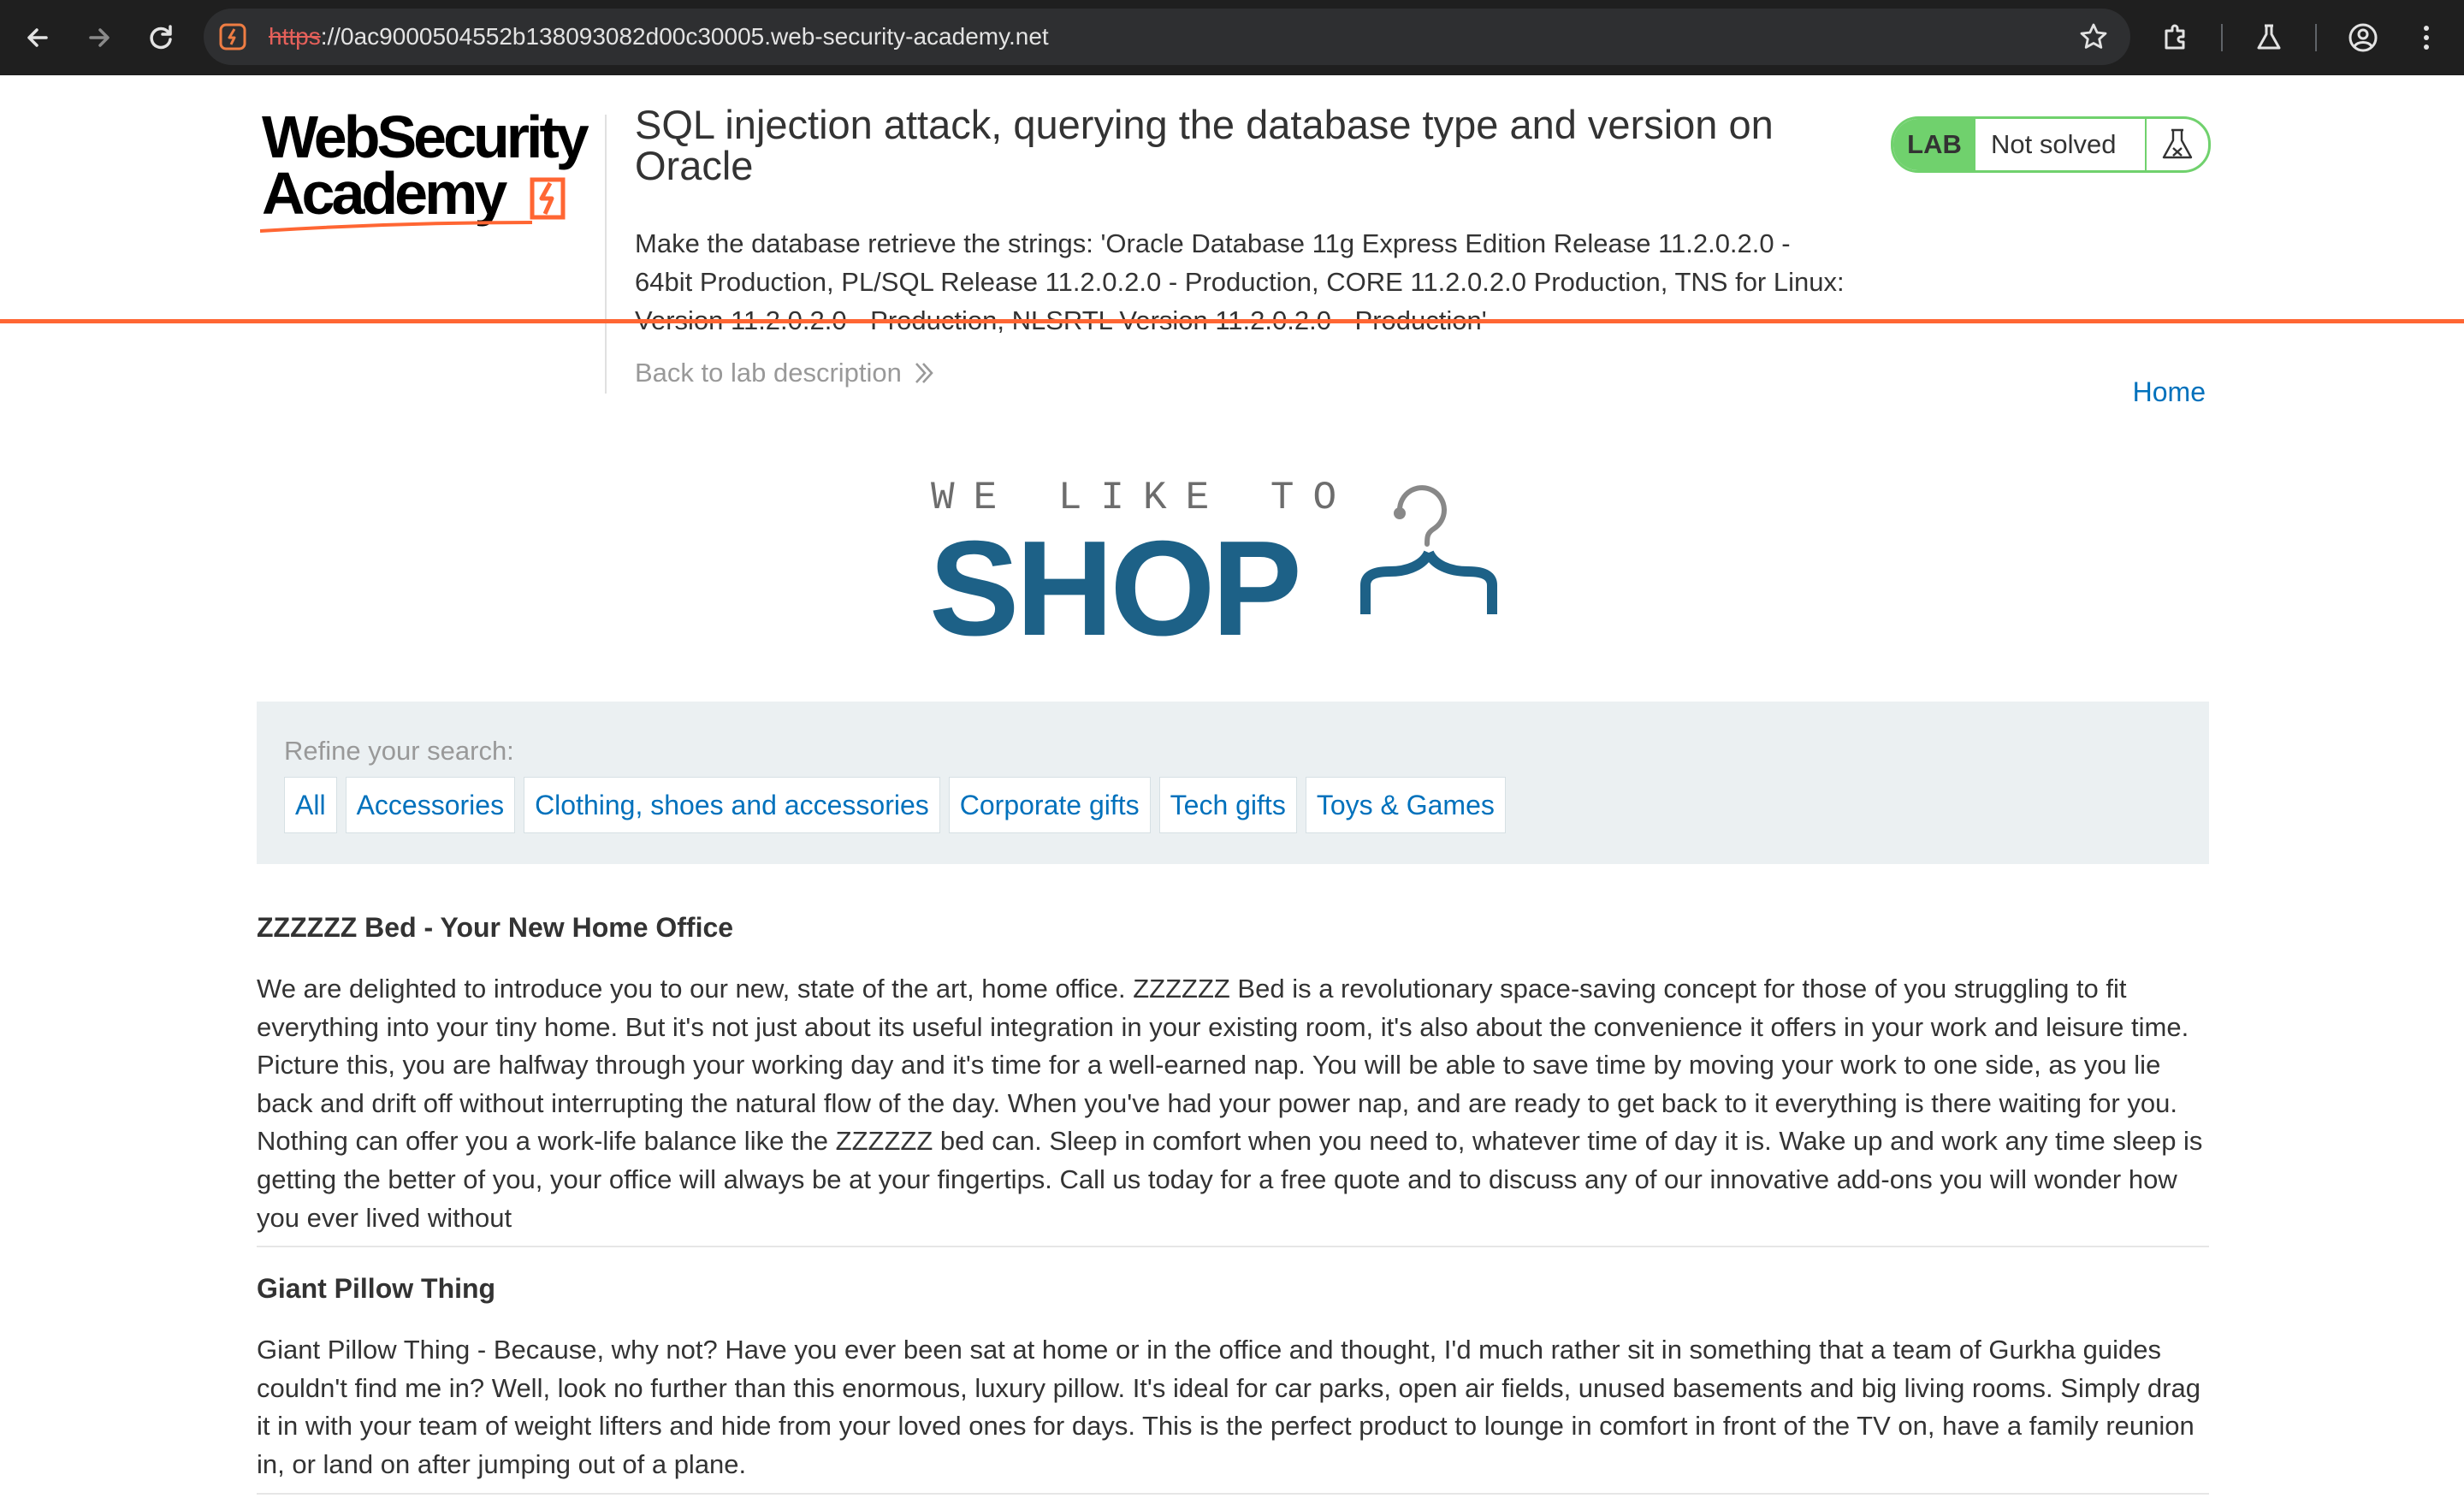  Describe the element at coordinates (430, 805) in the screenshot. I see `category-accessories: Accessories` at that location.